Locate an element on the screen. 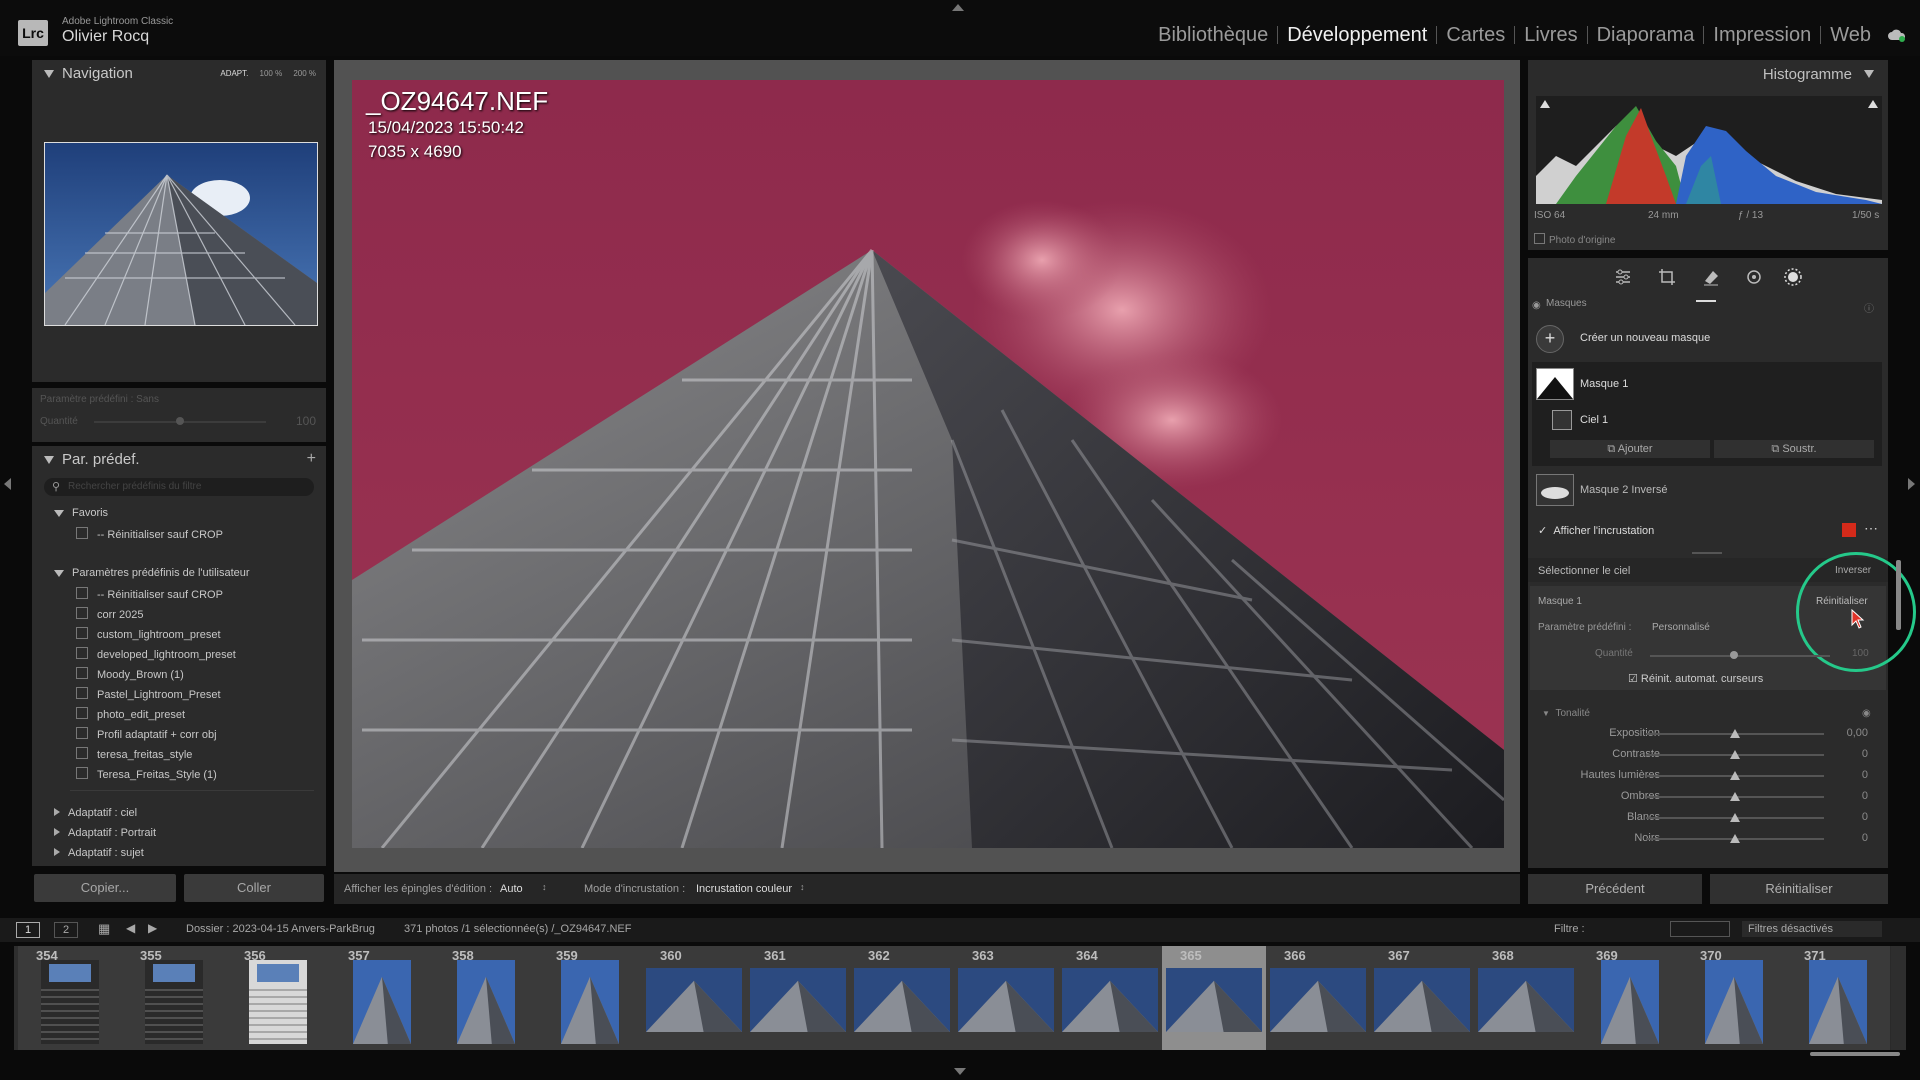  shadow-clipping-icon is located at coordinates (1545, 104).